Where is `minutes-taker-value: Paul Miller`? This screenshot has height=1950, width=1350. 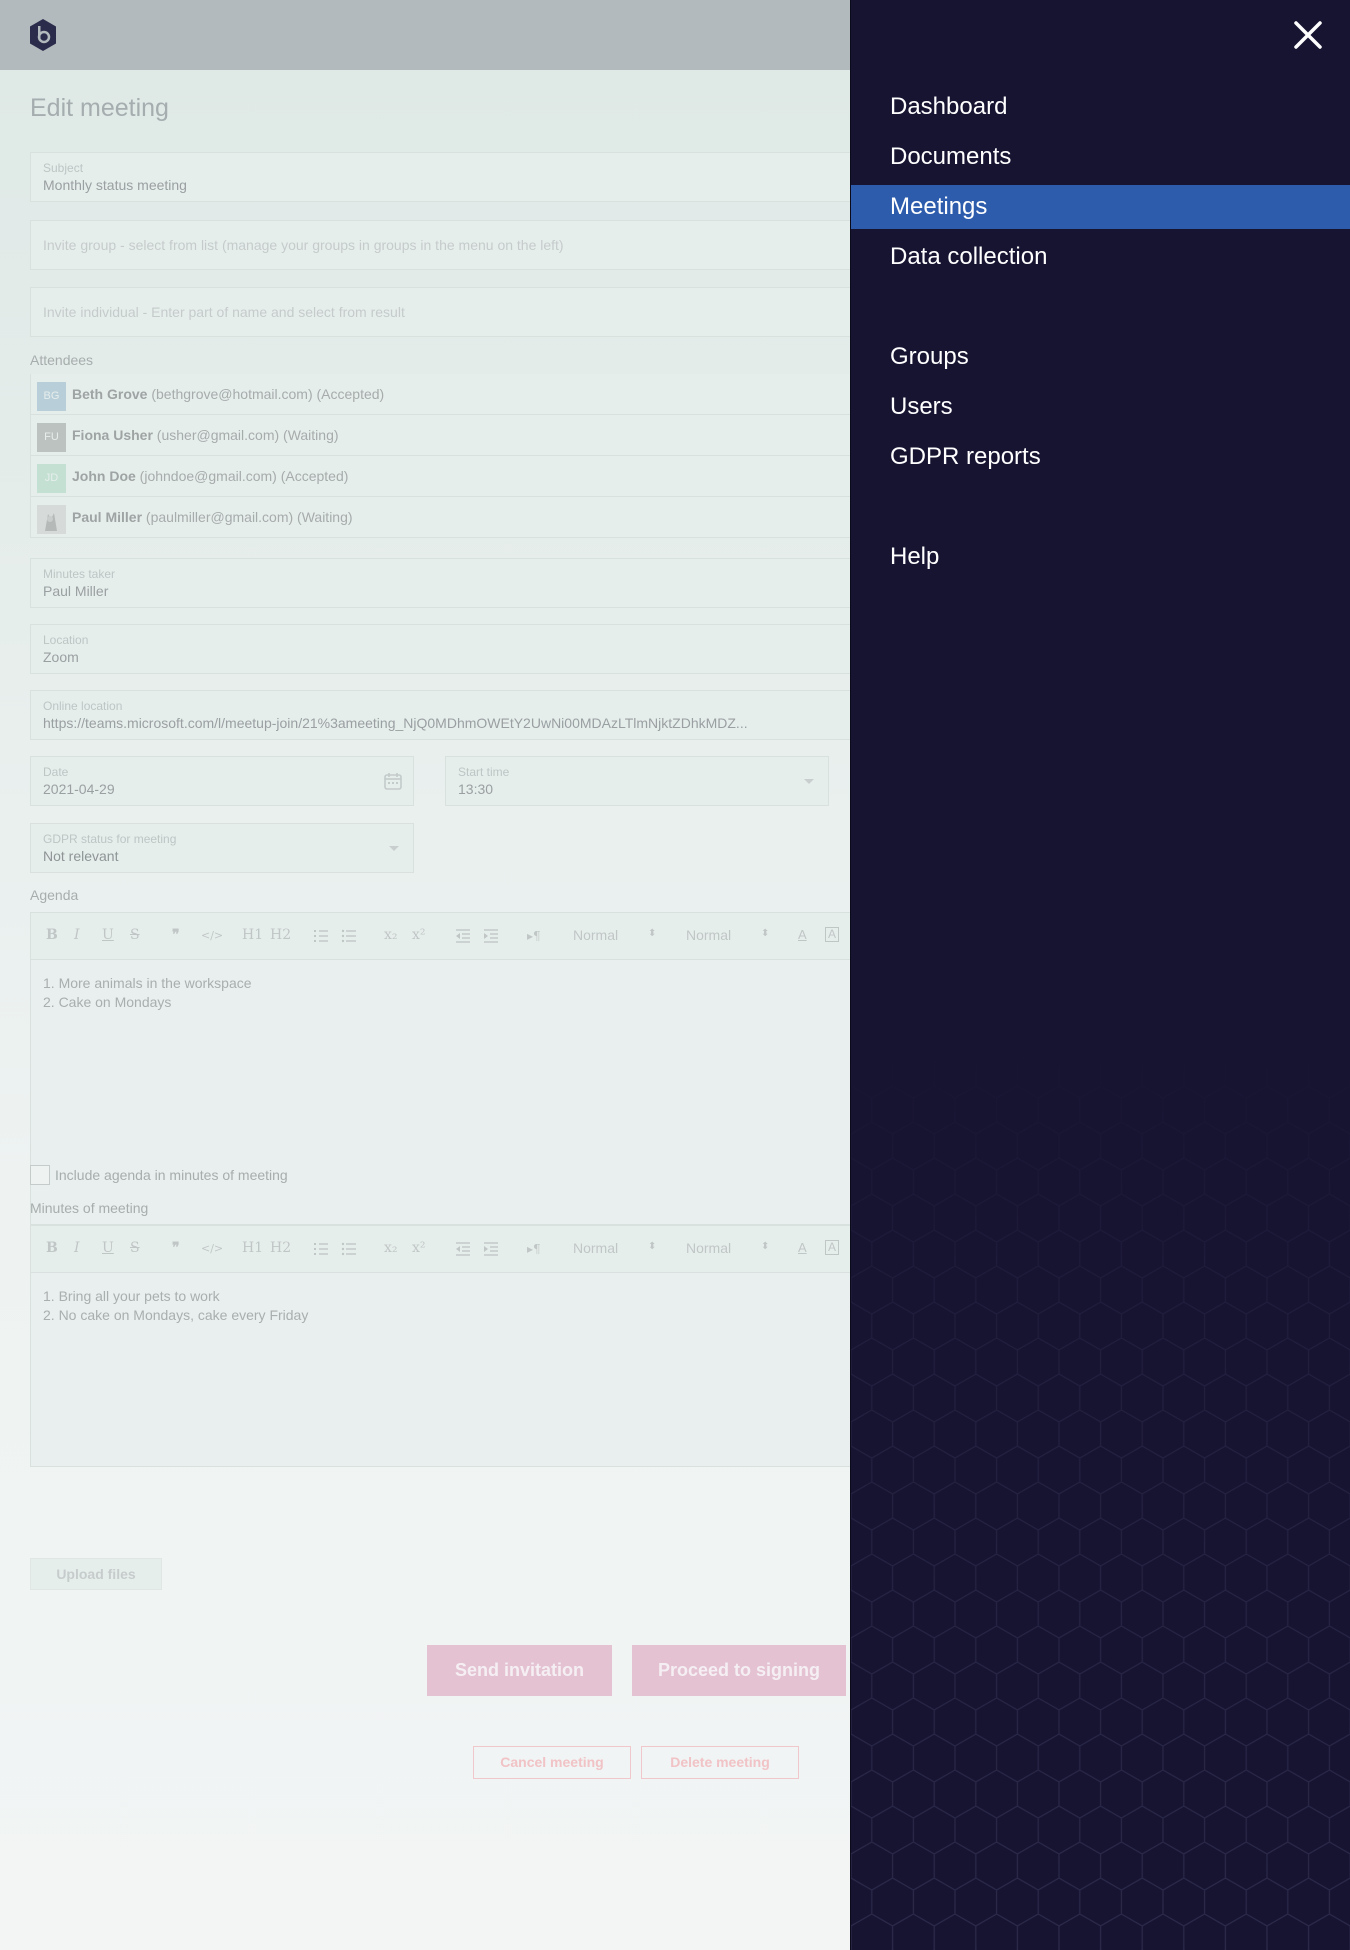
minutes-taker-value: Paul Miller is located at coordinates (430, 591).